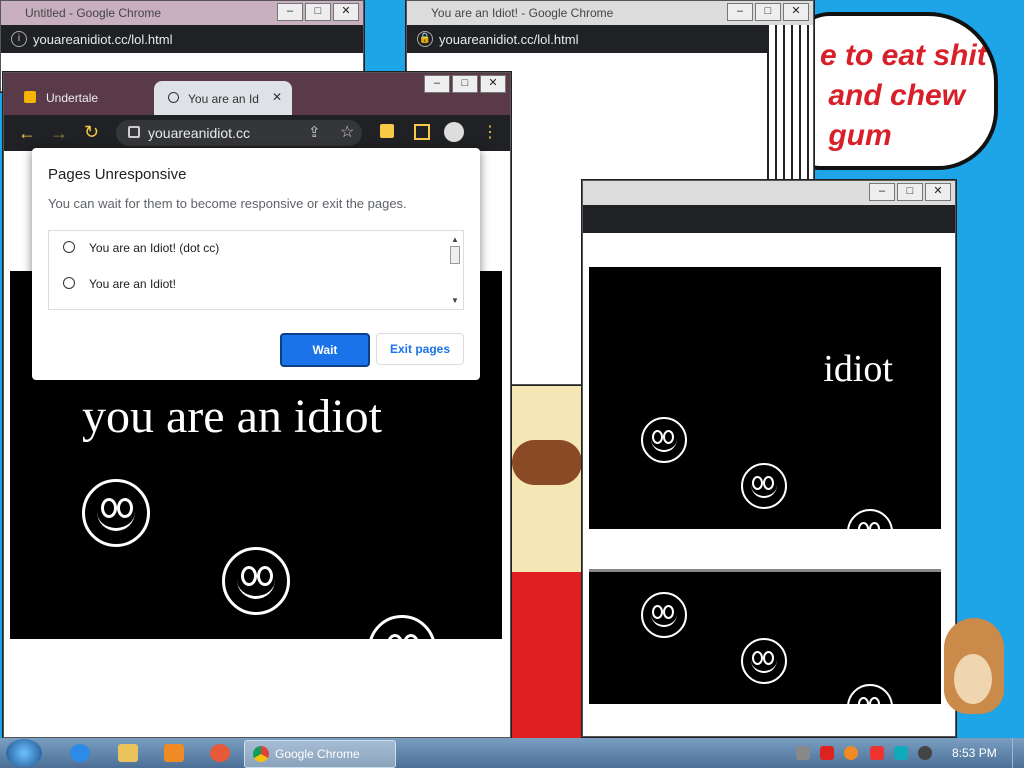 This screenshot has height=768, width=1024. What do you see at coordinates (851, 753) in the screenshot?
I see `tray-icon-search` at bounding box center [851, 753].